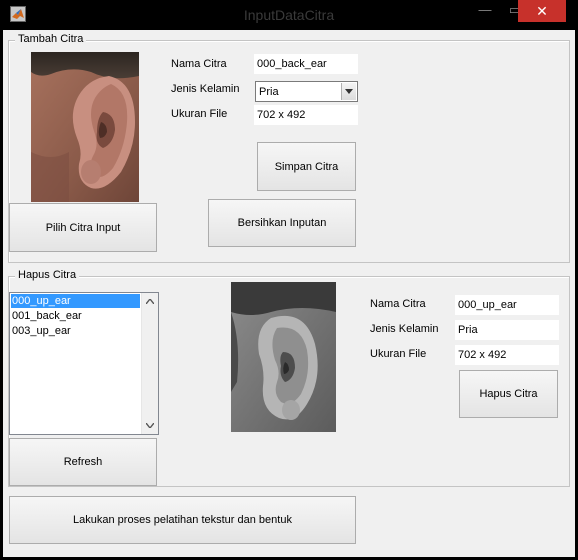 The image size is (578, 560). Describe the element at coordinates (348, 91) in the screenshot. I see `chevron-down-icon` at that location.